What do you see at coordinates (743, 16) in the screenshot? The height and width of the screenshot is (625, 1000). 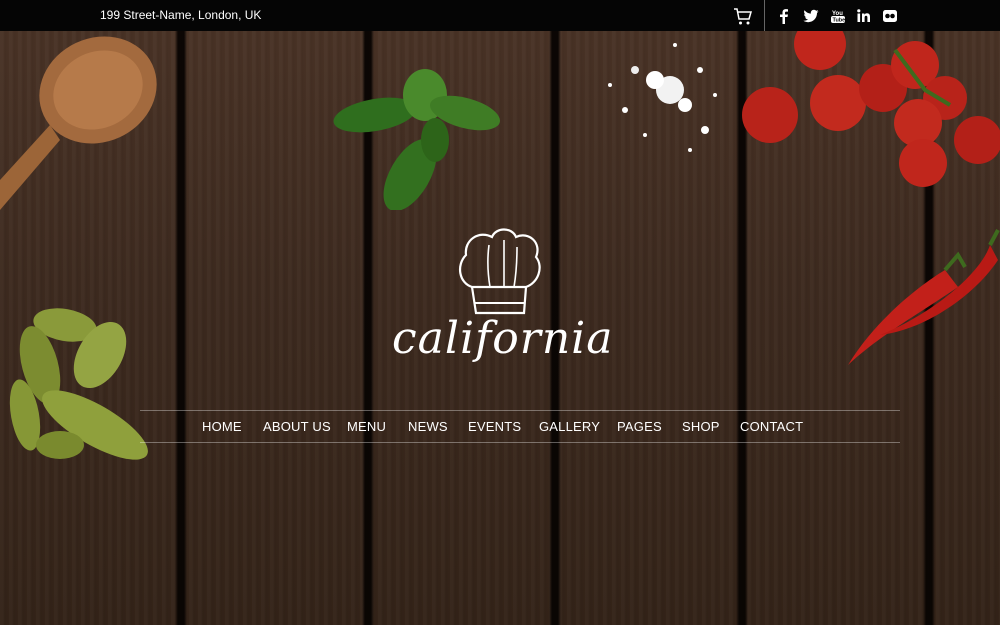 I see `cart-icon` at bounding box center [743, 16].